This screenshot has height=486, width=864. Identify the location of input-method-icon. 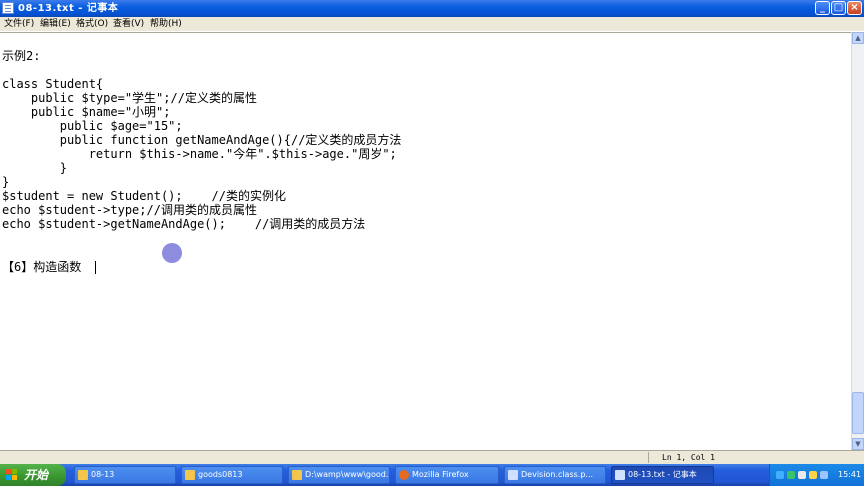
(813, 475).